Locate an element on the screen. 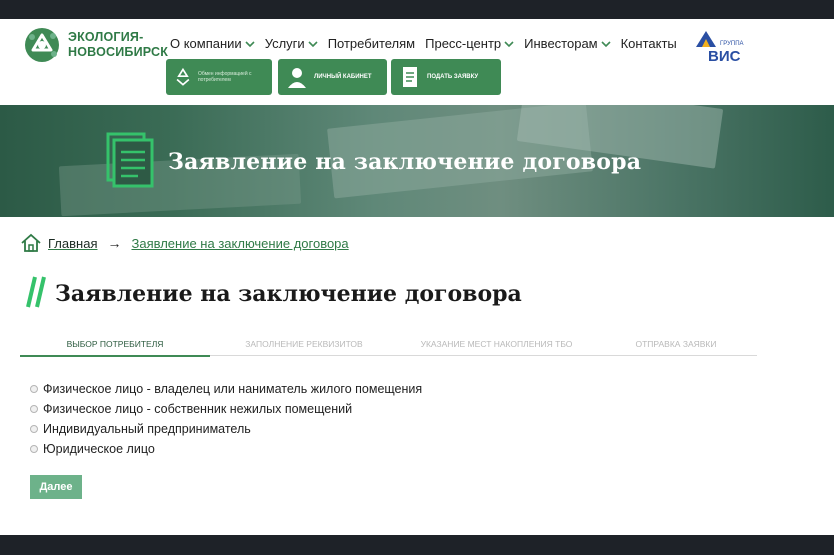 The width and height of the screenshot is (834, 555). nav-item-investors: Инвесторам is located at coordinates (567, 43).